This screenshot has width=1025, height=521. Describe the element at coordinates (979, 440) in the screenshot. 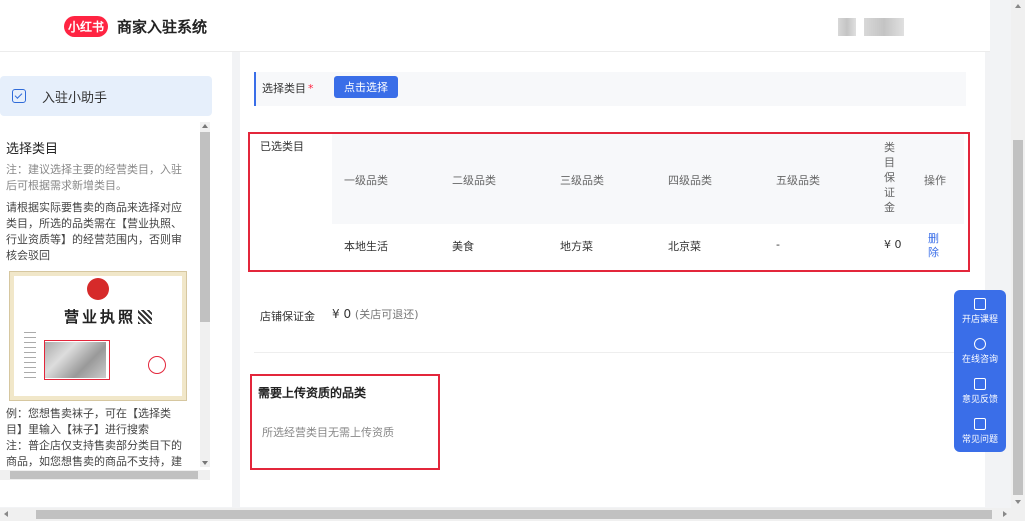

I see `faq-label: 常见问题` at that location.